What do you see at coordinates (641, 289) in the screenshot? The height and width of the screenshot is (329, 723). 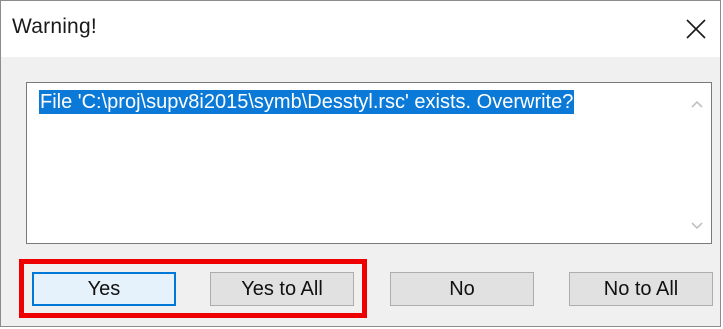 I see `no-to-all-button: No to All` at bounding box center [641, 289].